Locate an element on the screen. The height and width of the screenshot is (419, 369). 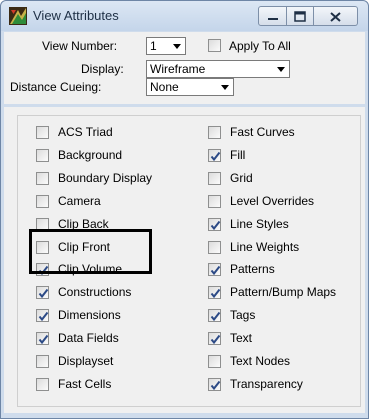
clip-highlight-box is located at coordinates (90, 251).